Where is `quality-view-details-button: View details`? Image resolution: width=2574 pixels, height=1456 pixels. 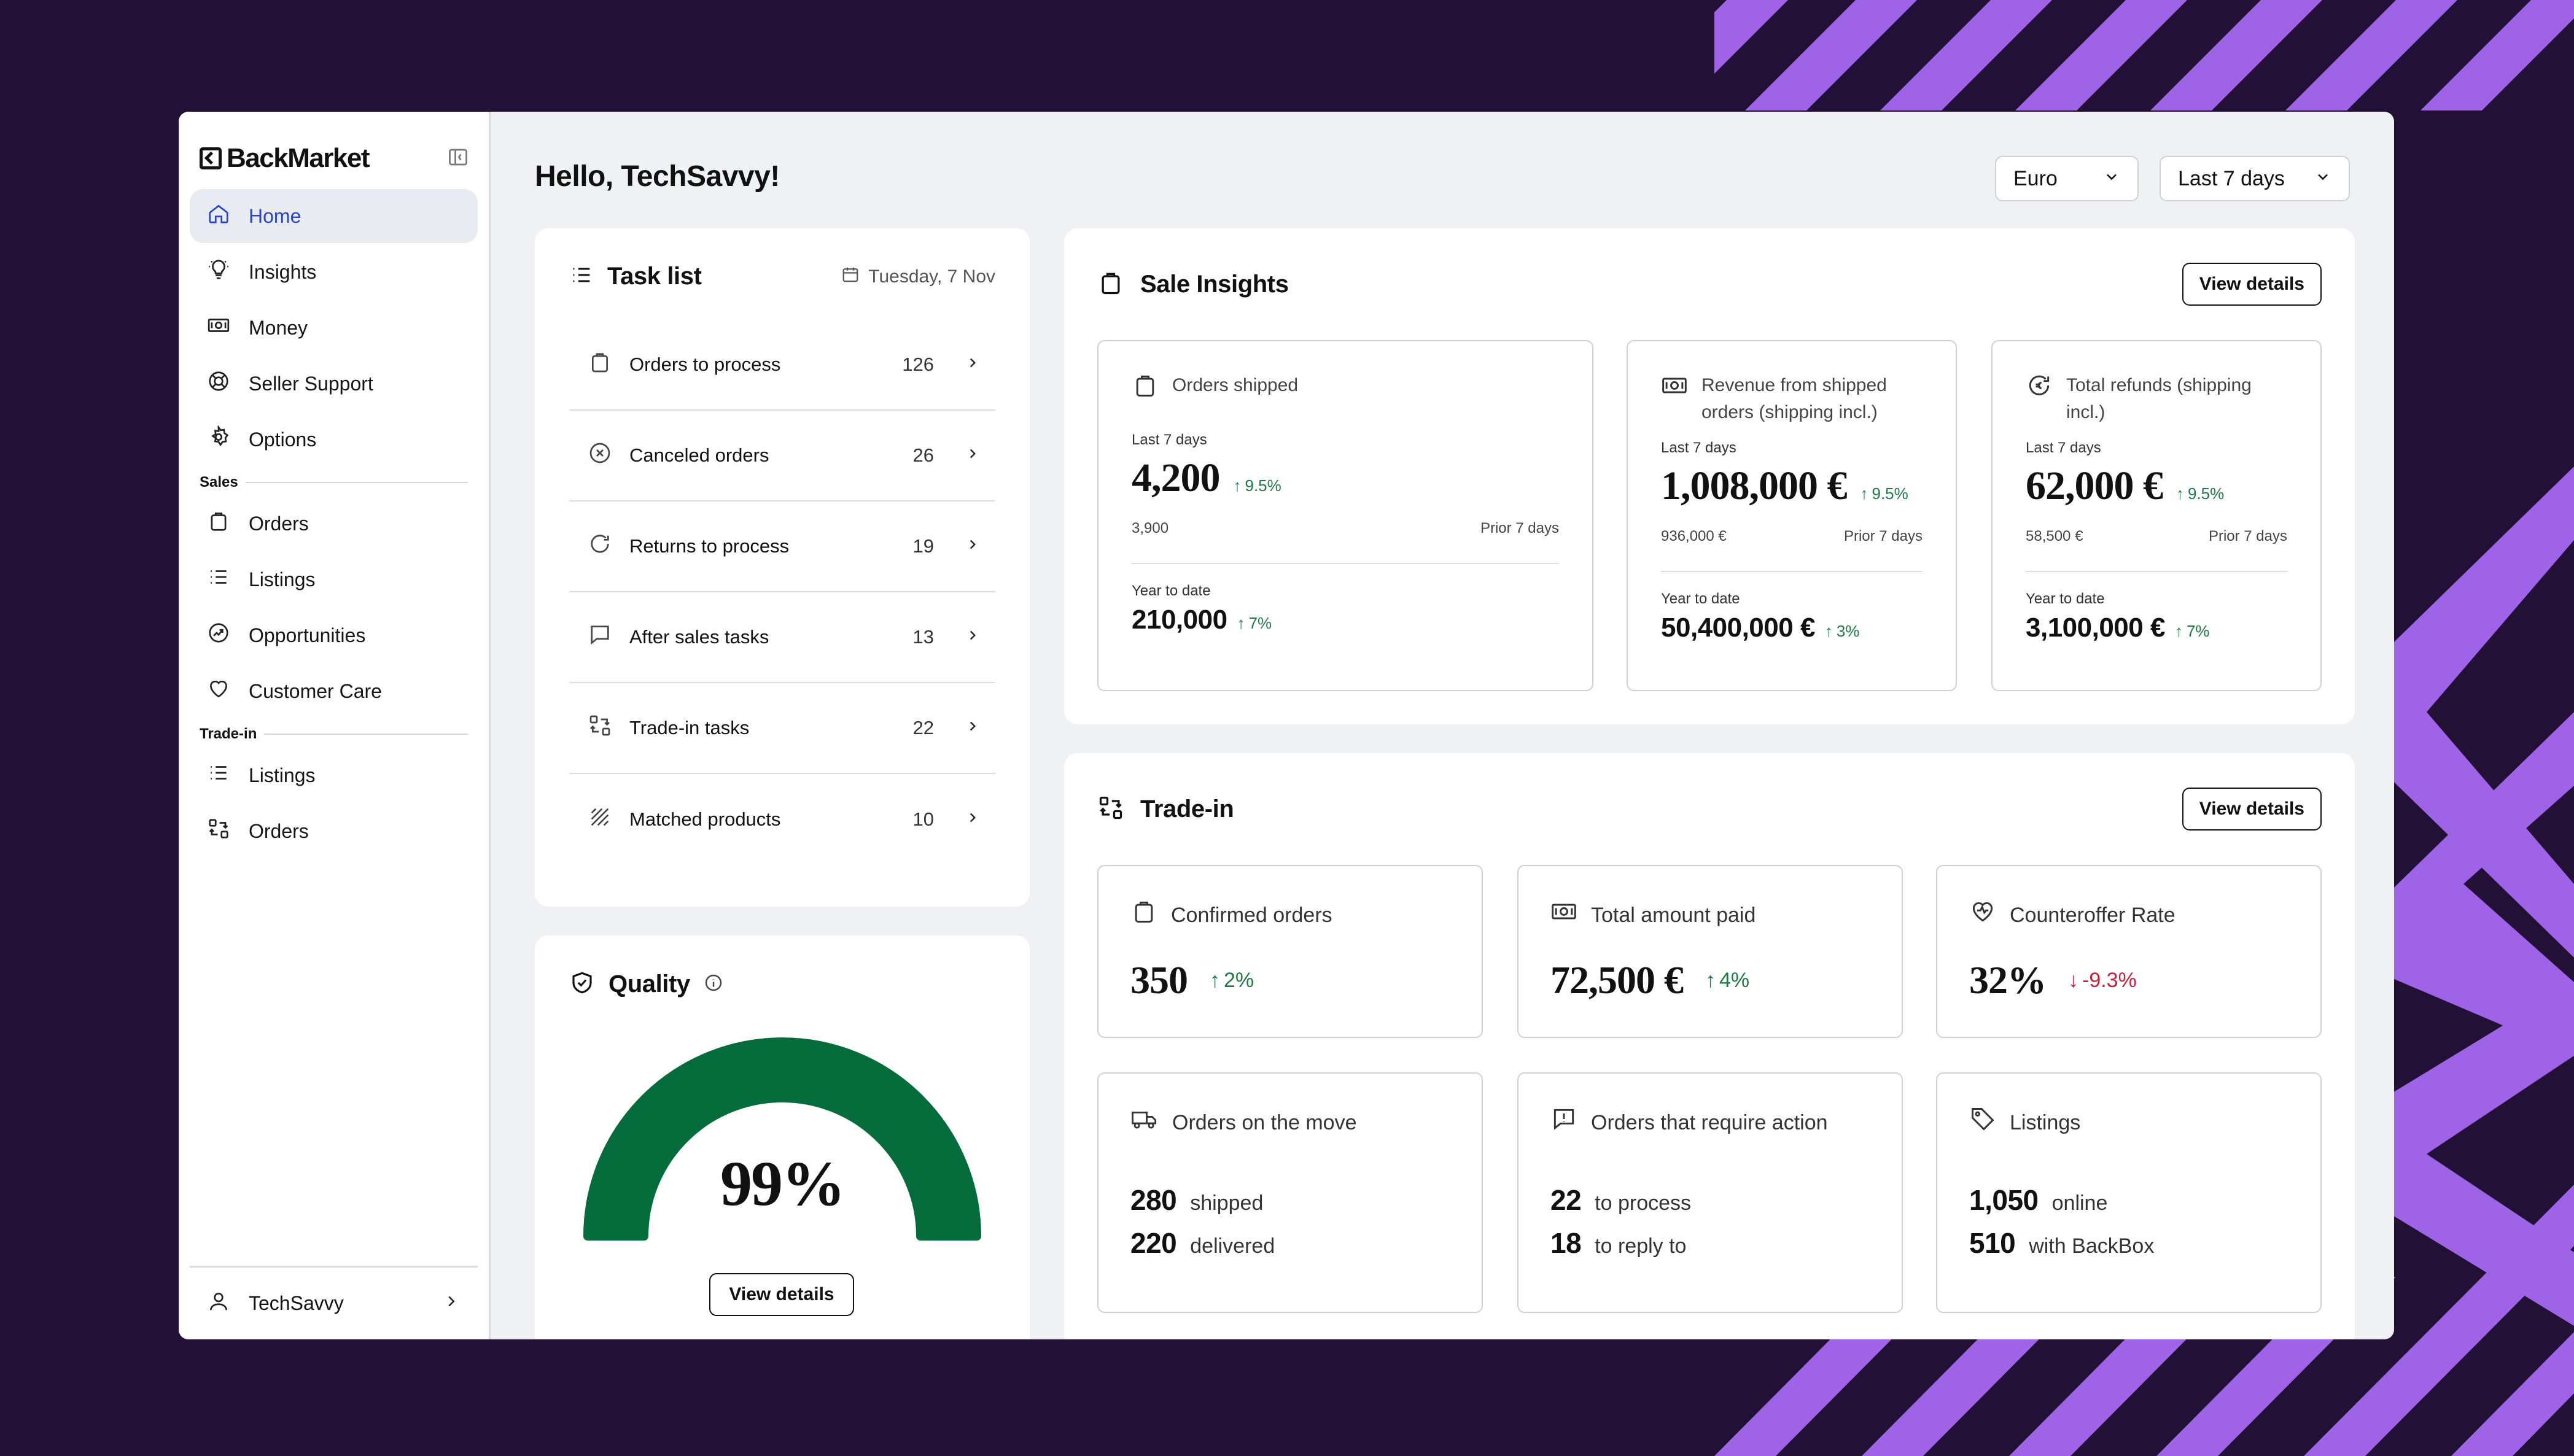
quality-view-details-button: View details is located at coordinates (781, 1294).